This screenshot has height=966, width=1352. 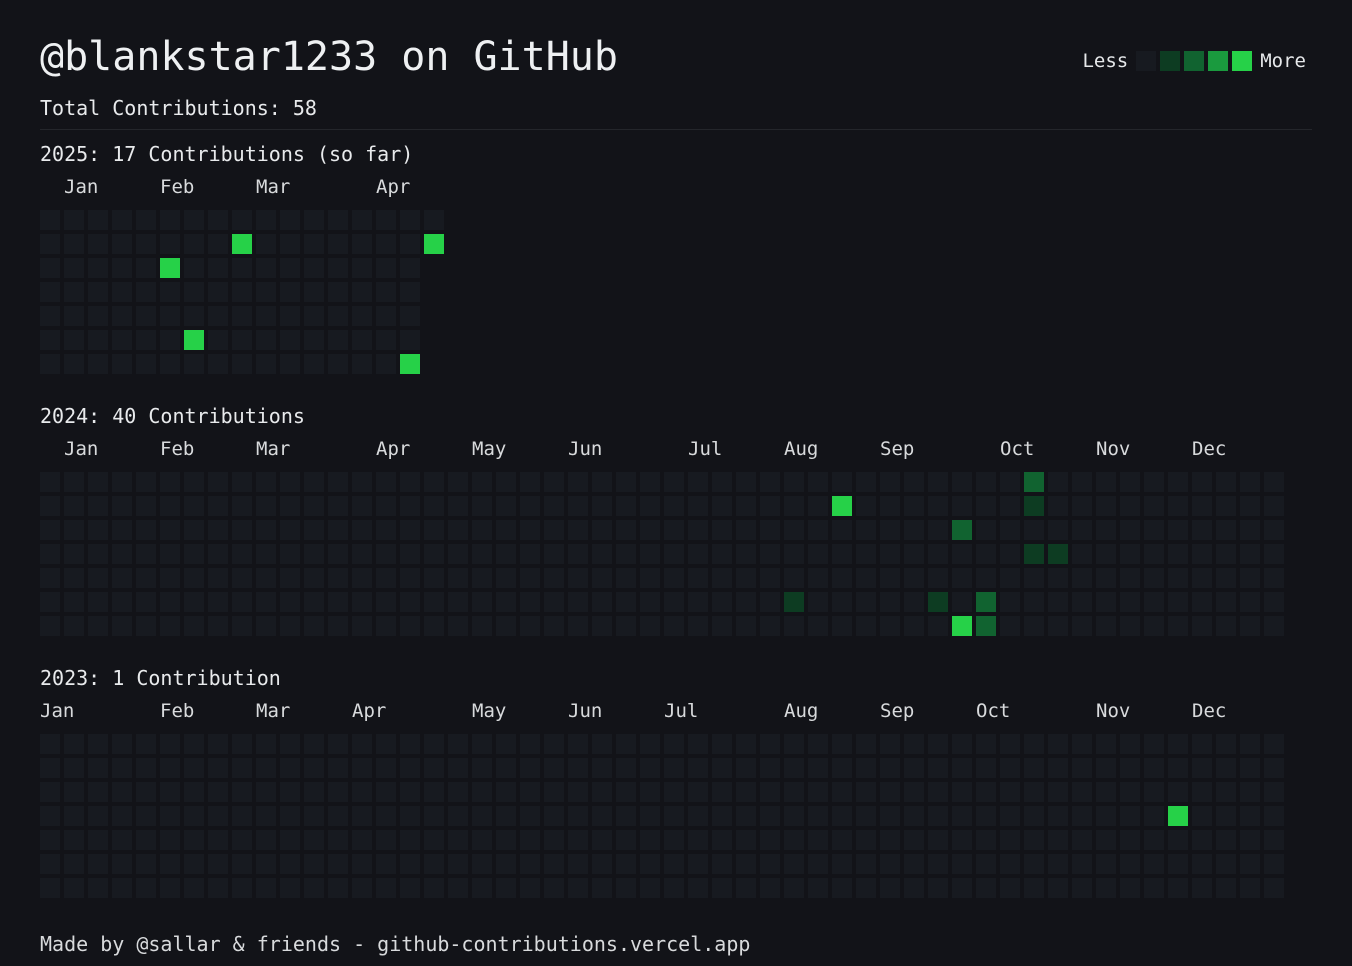 I want to click on month-label: Oct, so click(x=993, y=711).